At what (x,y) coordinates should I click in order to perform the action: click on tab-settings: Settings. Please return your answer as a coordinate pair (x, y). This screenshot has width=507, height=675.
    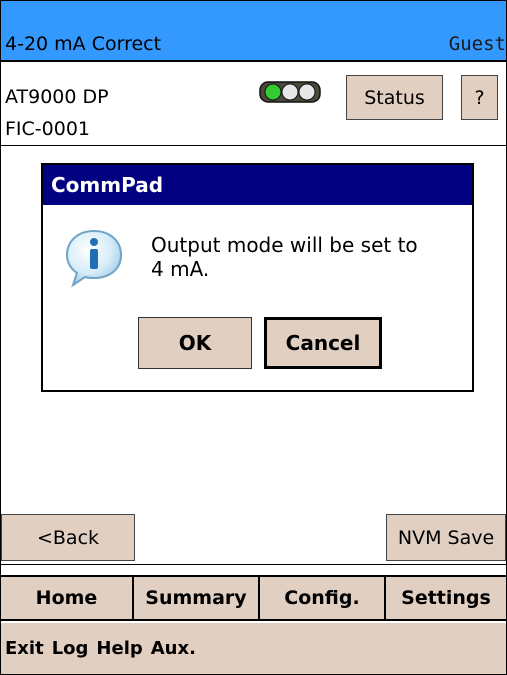
    Looking at the image, I should click on (446, 598).